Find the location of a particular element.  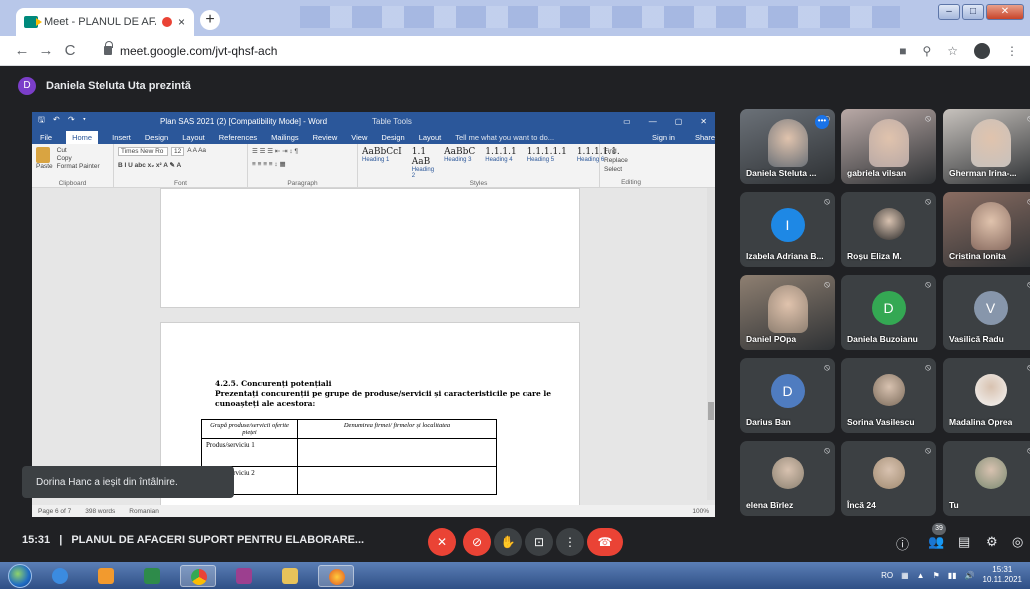

tab-design: Design is located at coordinates (156, 137).